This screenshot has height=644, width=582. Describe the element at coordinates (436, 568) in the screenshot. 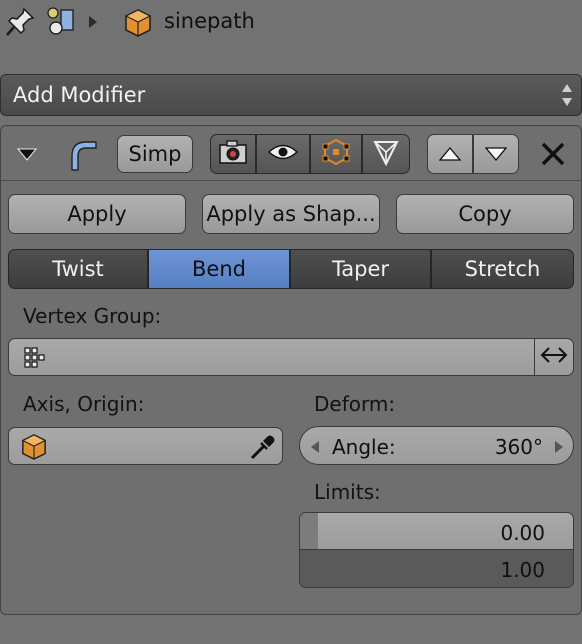

I see `limit-max-slider: 1.00` at that location.